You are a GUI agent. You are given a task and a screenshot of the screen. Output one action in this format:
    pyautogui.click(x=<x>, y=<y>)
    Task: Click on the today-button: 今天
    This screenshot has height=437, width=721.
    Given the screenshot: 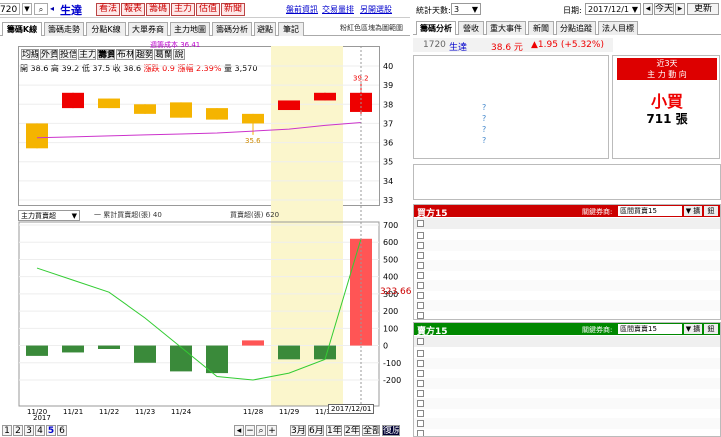 What is the action you would take?
    pyautogui.click(x=664, y=9)
    